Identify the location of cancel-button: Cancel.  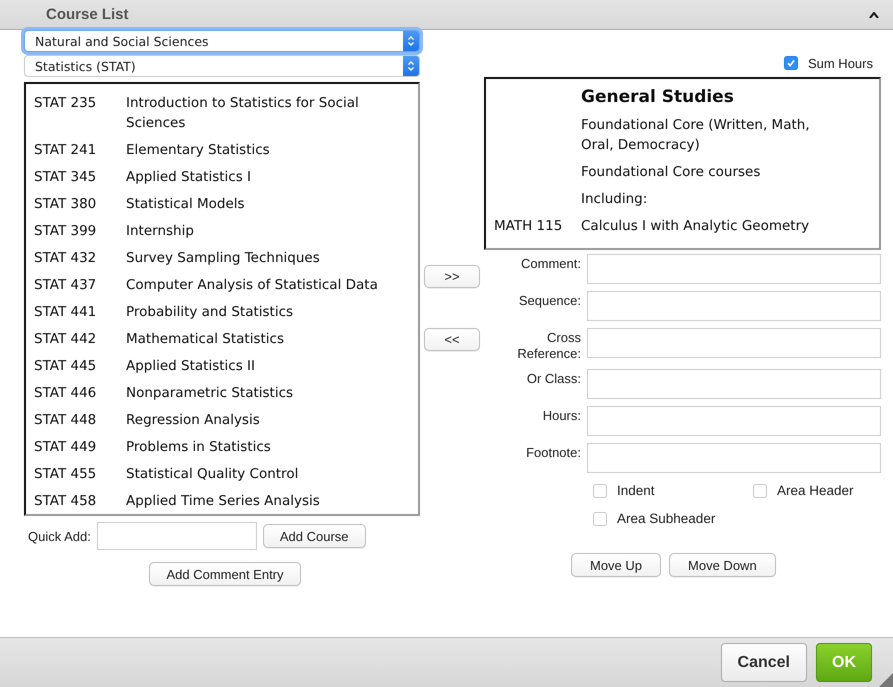
(763, 662).